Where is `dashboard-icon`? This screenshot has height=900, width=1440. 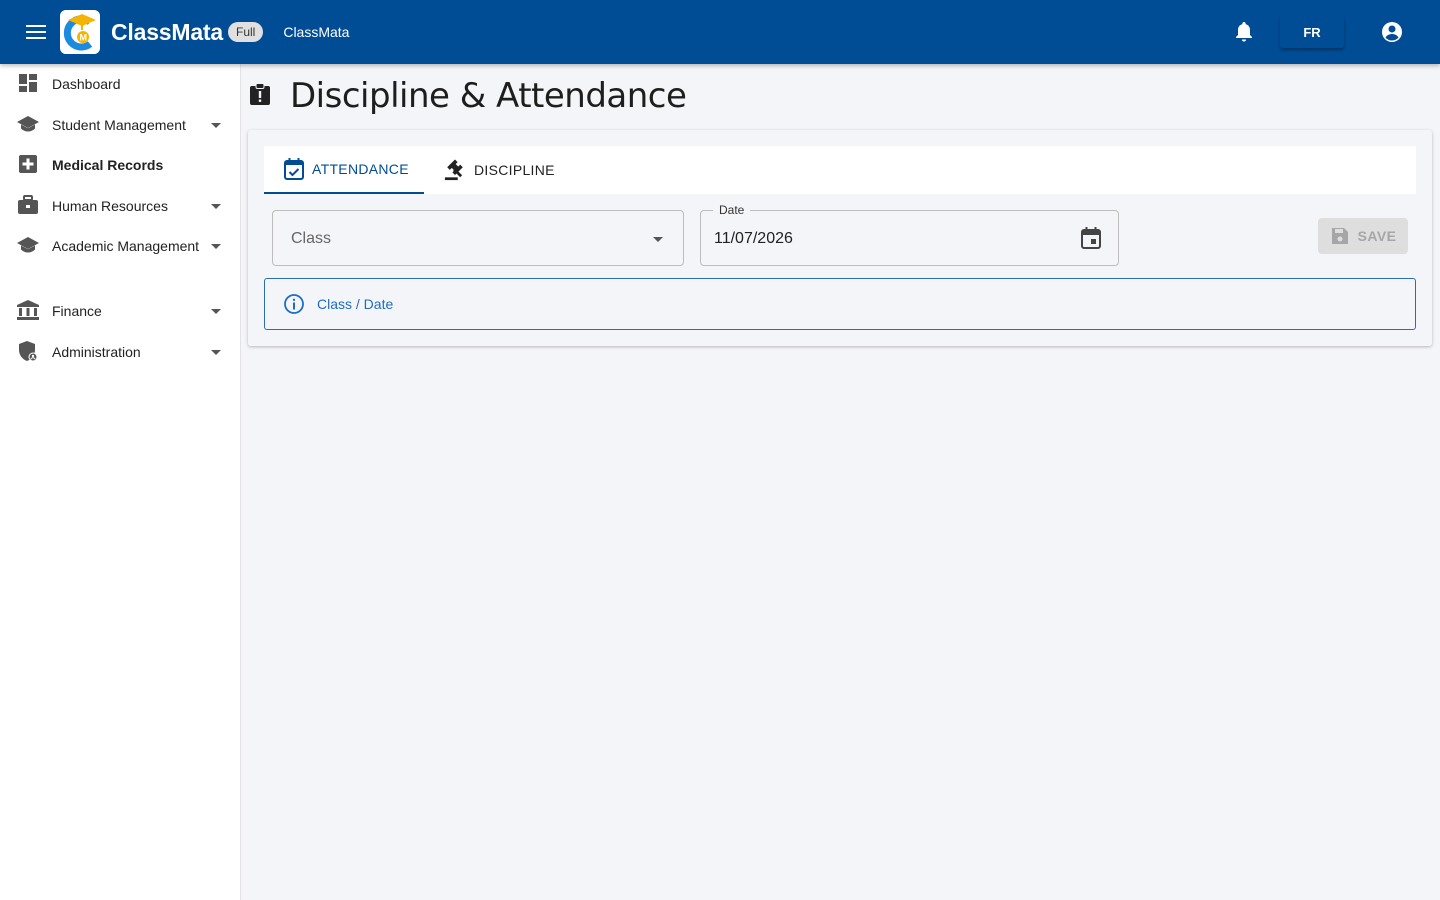
dashboard-icon is located at coordinates (28, 83).